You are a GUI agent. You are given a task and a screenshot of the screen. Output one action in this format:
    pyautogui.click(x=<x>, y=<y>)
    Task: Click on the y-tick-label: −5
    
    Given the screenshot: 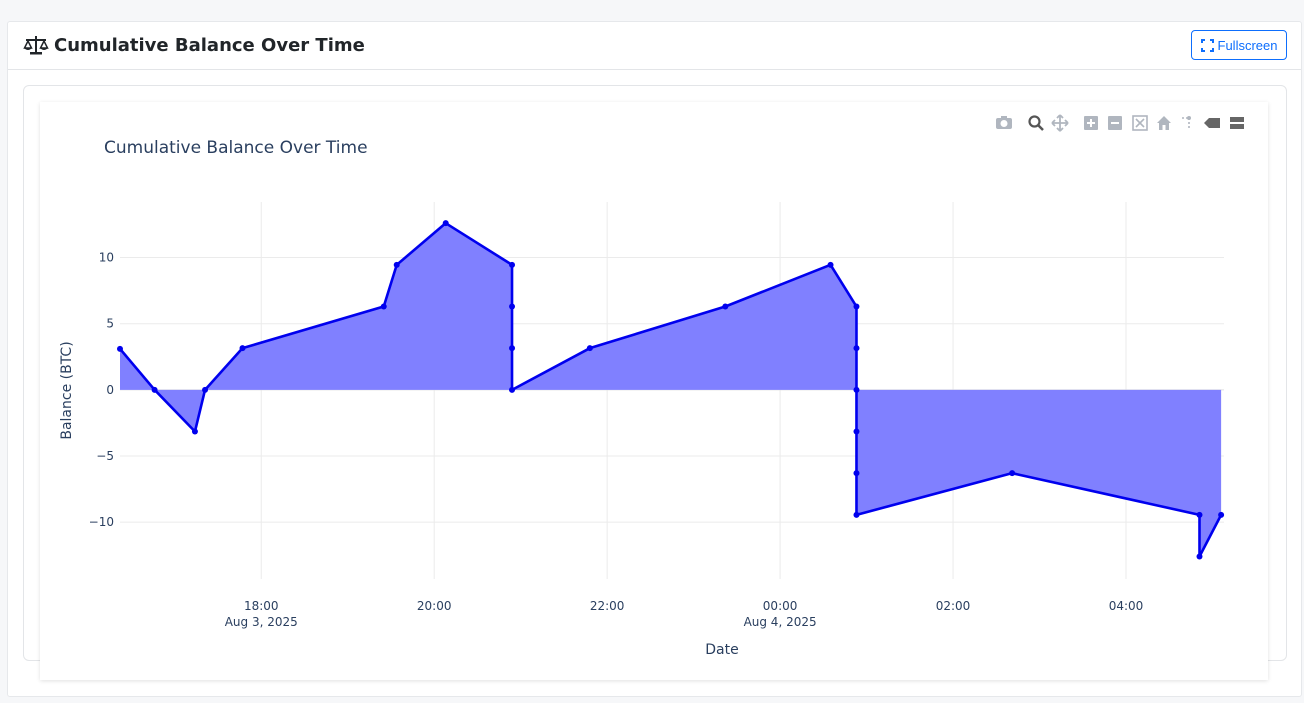 What is the action you would take?
    pyautogui.click(x=105, y=456)
    